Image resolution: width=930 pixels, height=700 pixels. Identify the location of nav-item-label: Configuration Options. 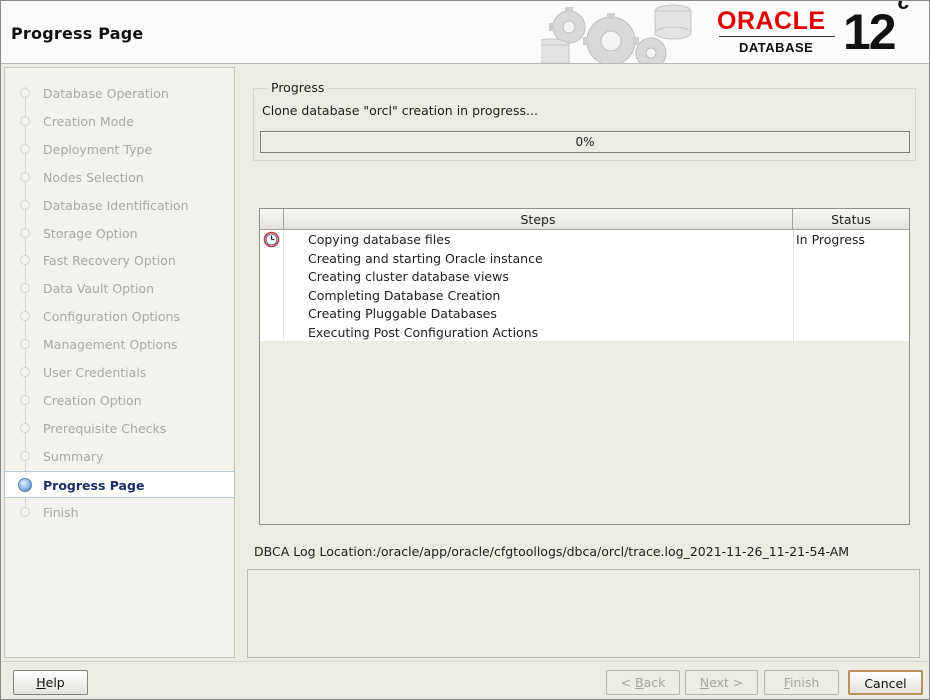
(111, 317).